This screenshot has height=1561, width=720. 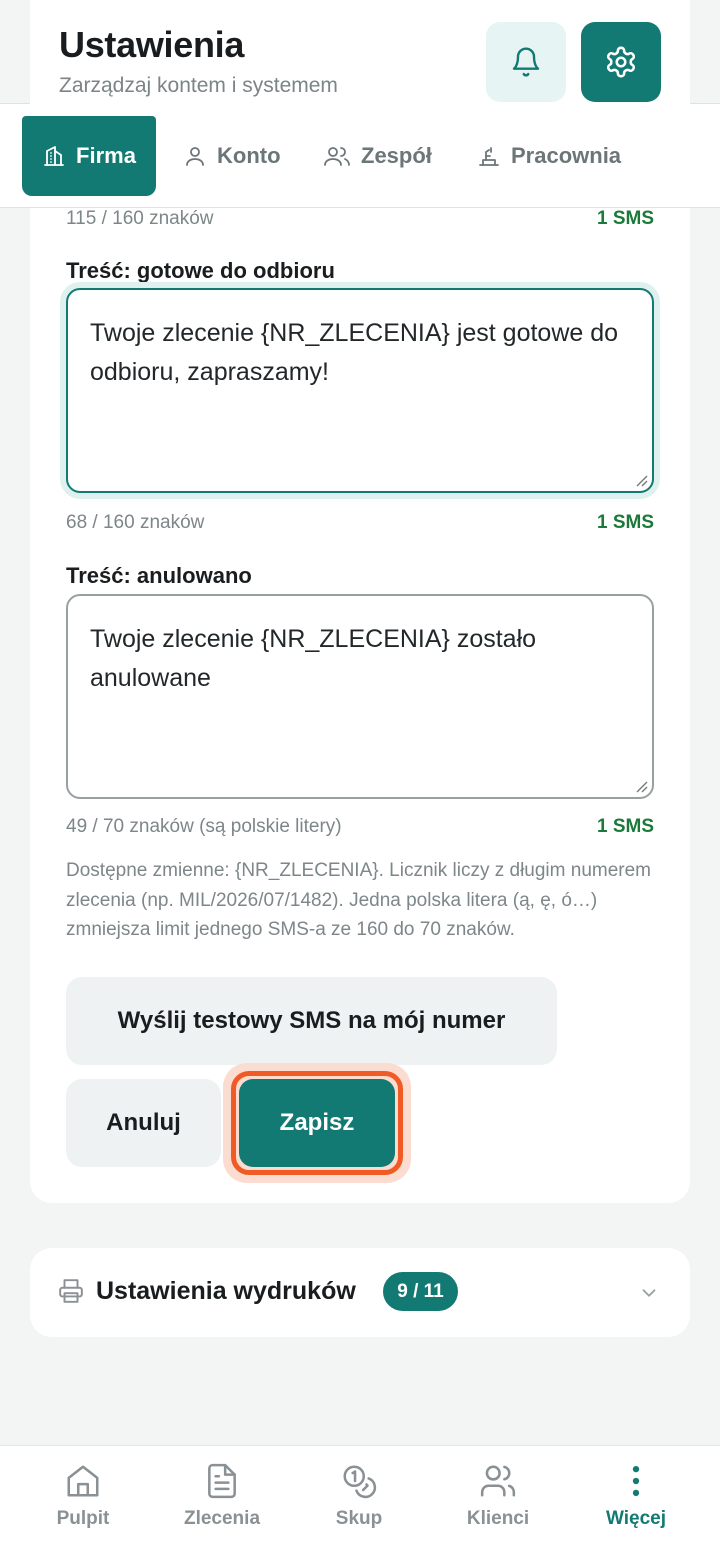 I want to click on tab-pracownia: Pracownia, so click(x=549, y=156).